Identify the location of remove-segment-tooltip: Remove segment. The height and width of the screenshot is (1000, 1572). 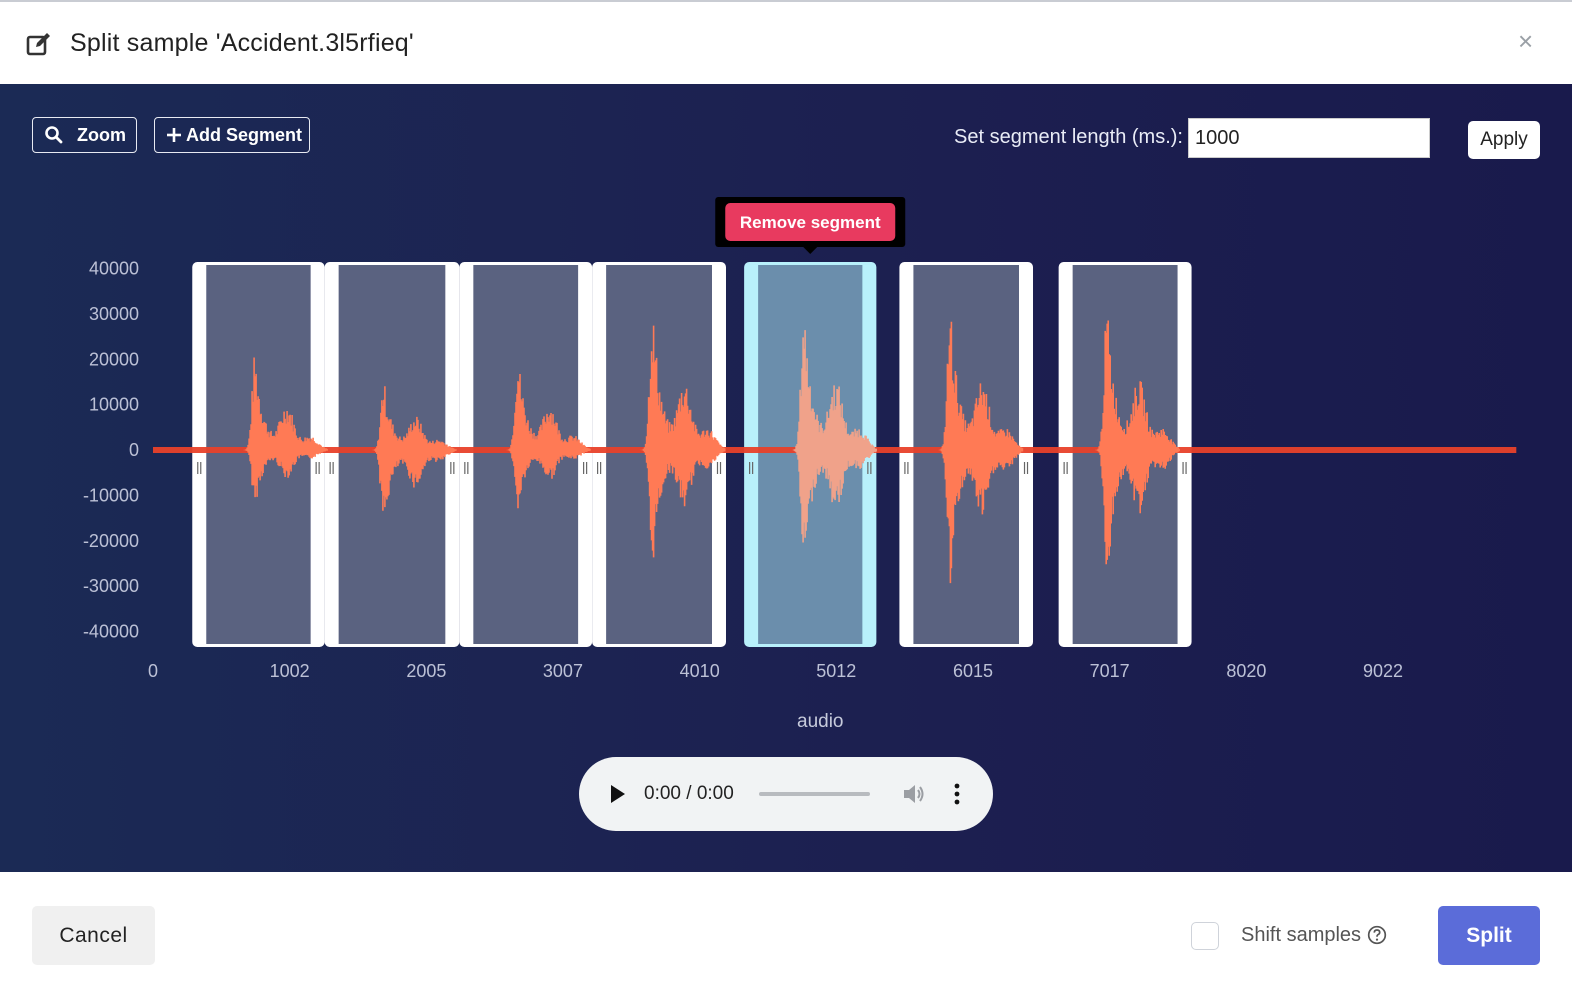
(810, 225).